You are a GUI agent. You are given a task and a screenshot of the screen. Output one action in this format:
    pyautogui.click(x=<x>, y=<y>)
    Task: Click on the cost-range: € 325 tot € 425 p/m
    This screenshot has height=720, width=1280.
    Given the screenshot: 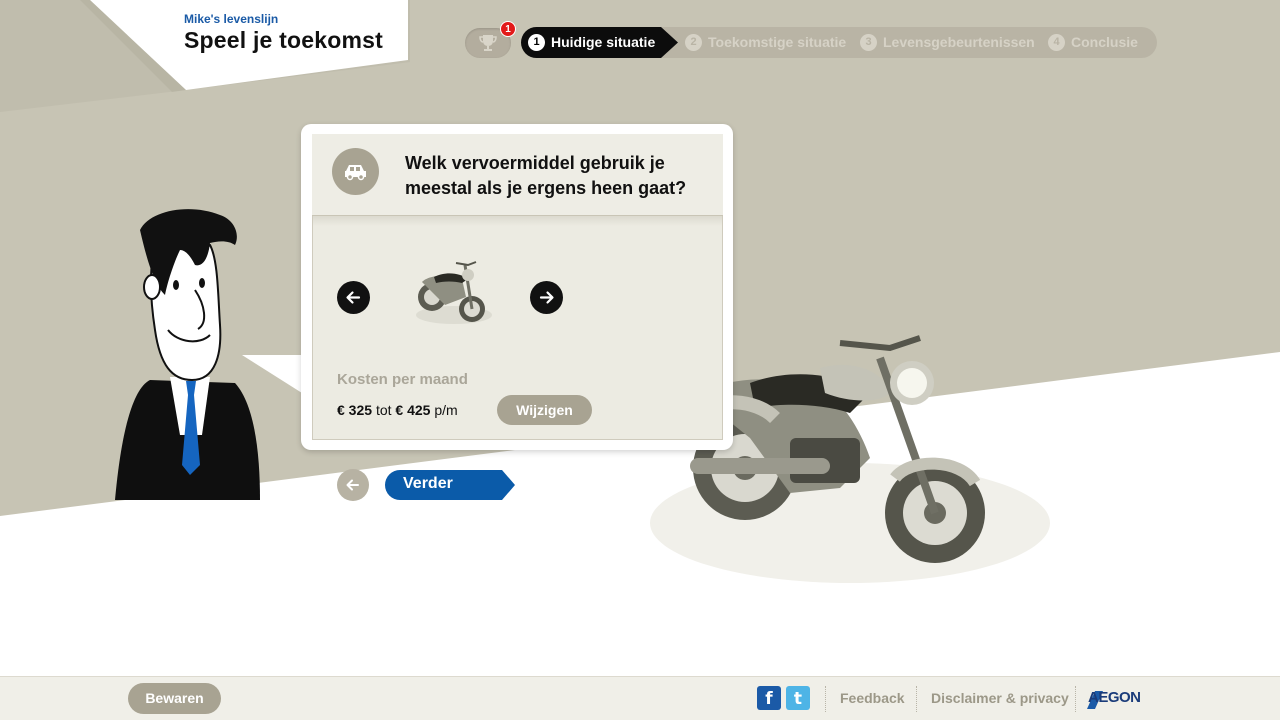 What is the action you would take?
    pyautogui.click(x=397, y=410)
    